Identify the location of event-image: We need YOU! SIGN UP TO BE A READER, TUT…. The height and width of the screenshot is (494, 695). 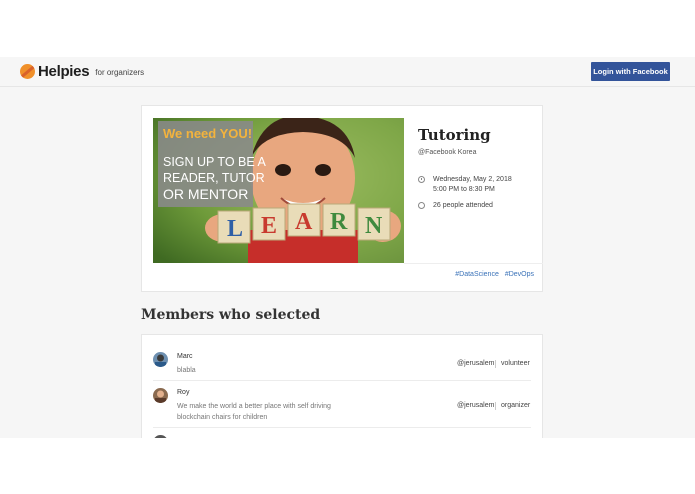
(278, 190).